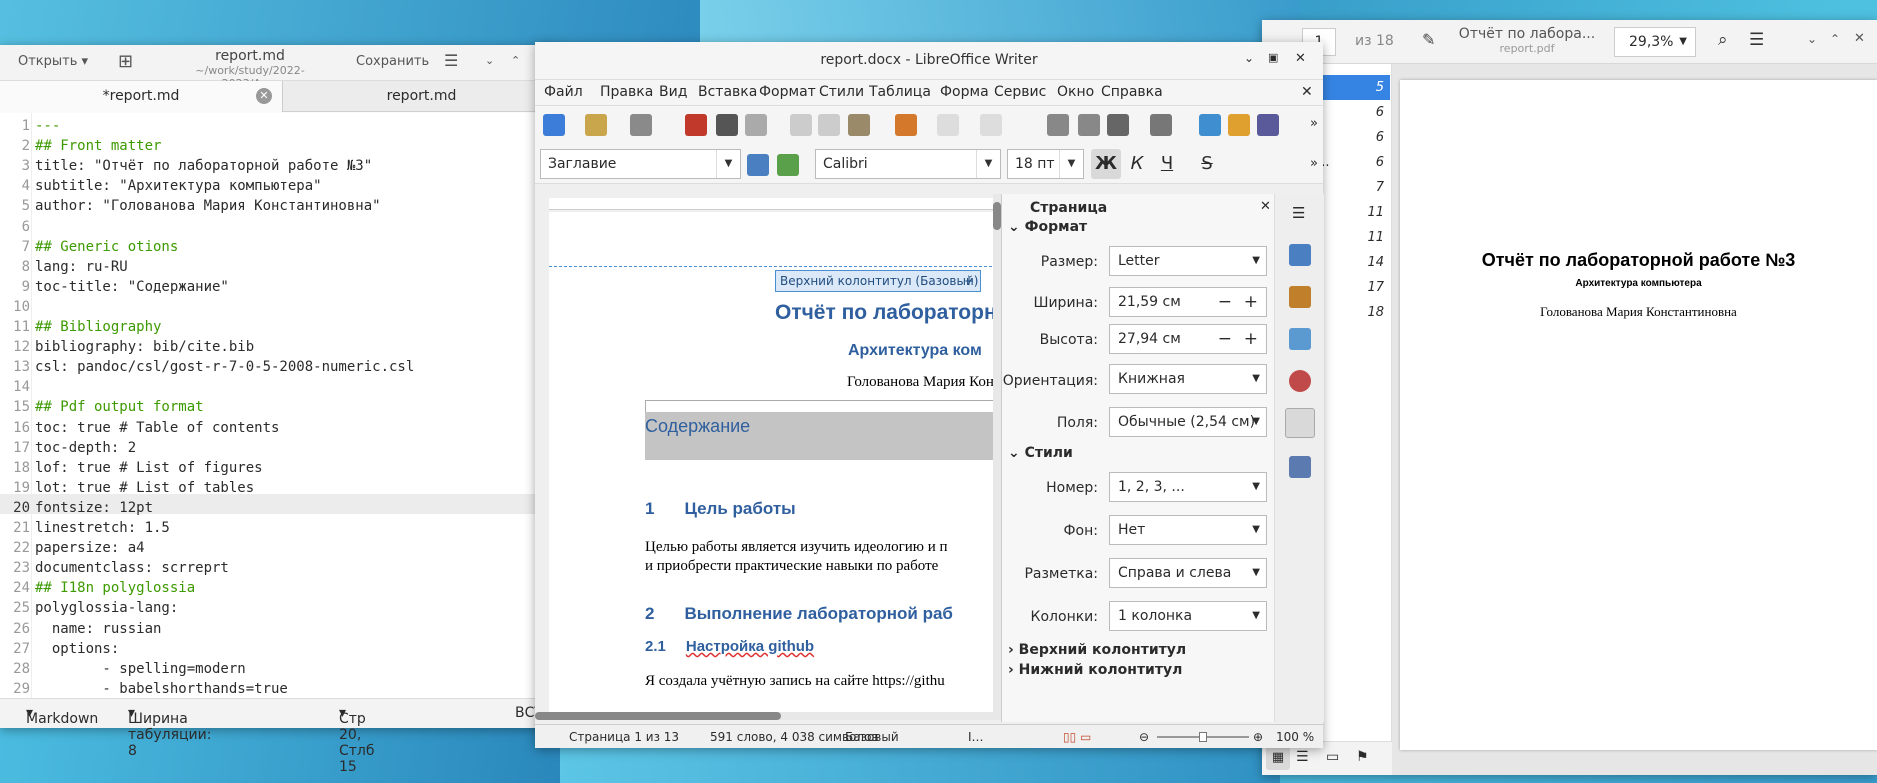  Describe the element at coordinates (1188, 487) in the screenshot. I see `numbering-dropdown: 1, 2, 3, ... ▼` at that location.